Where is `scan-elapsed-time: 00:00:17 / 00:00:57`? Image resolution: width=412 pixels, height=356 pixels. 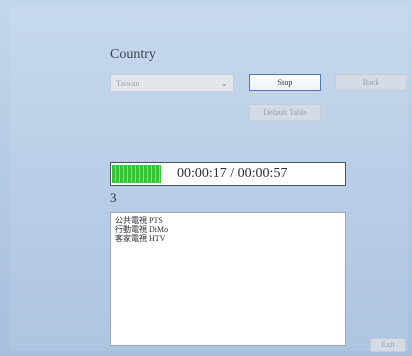 scan-elapsed-time: 00:00:17 / 00:00:57 is located at coordinates (232, 173).